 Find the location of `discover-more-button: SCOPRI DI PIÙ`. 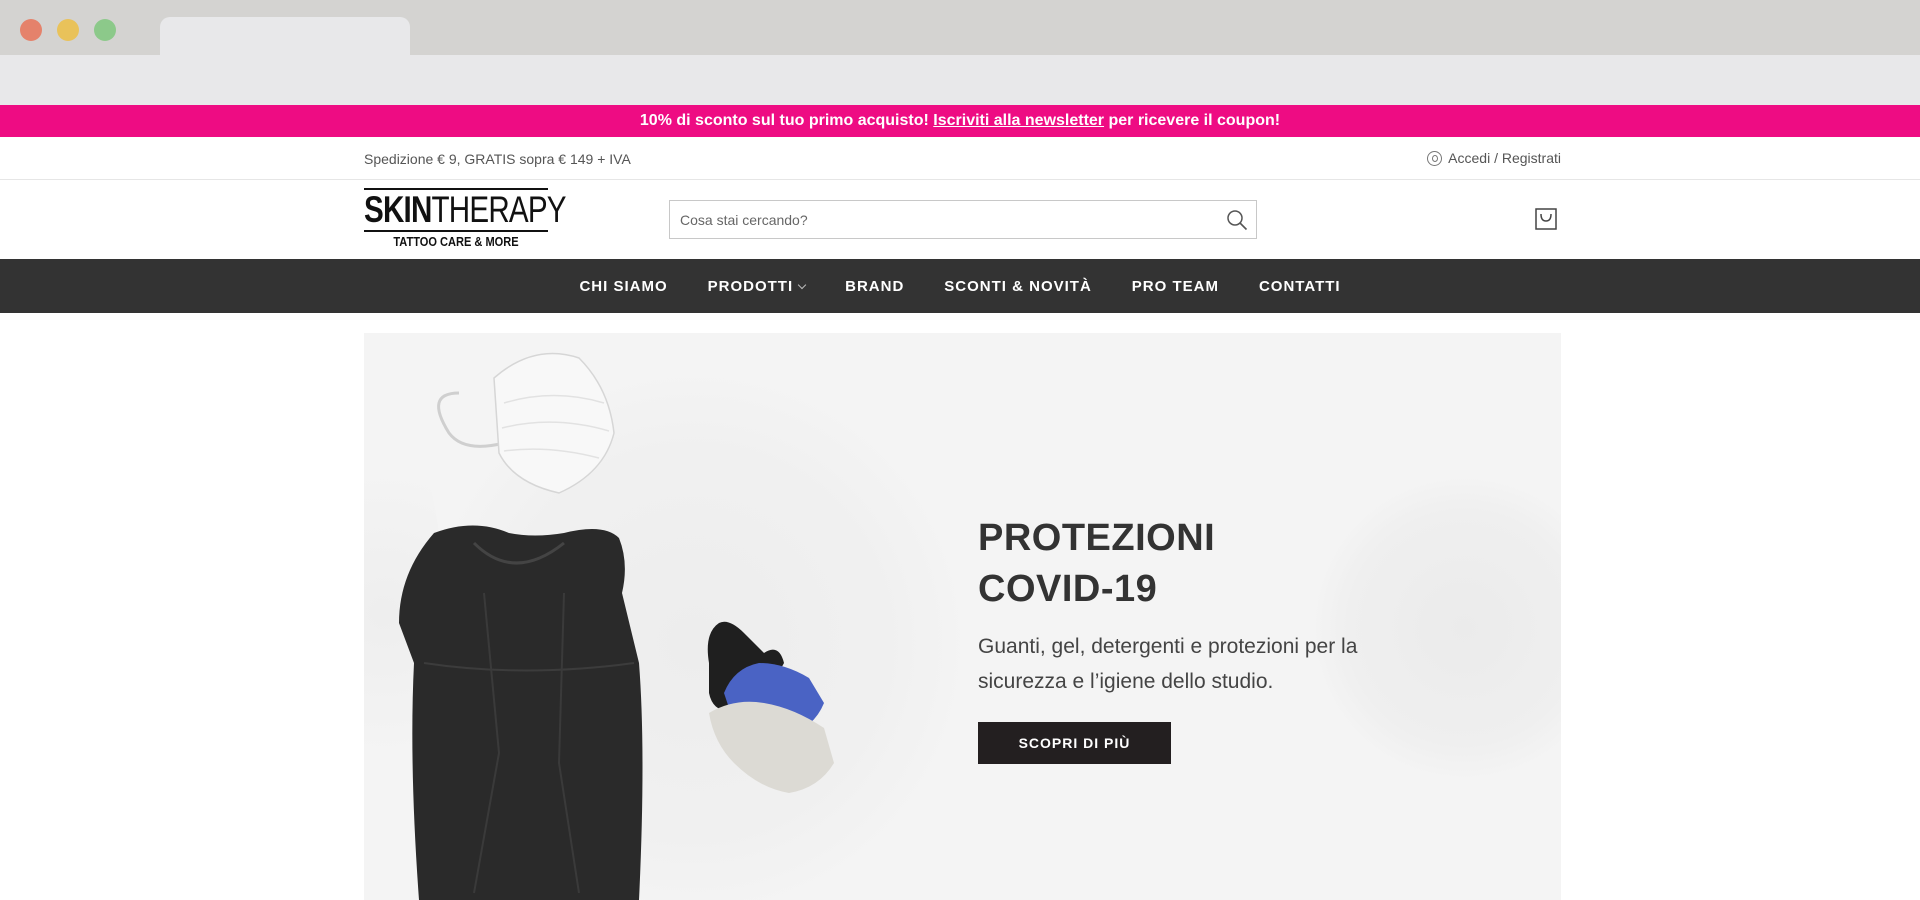

discover-more-button: SCOPRI DI PIÙ is located at coordinates (1074, 743).